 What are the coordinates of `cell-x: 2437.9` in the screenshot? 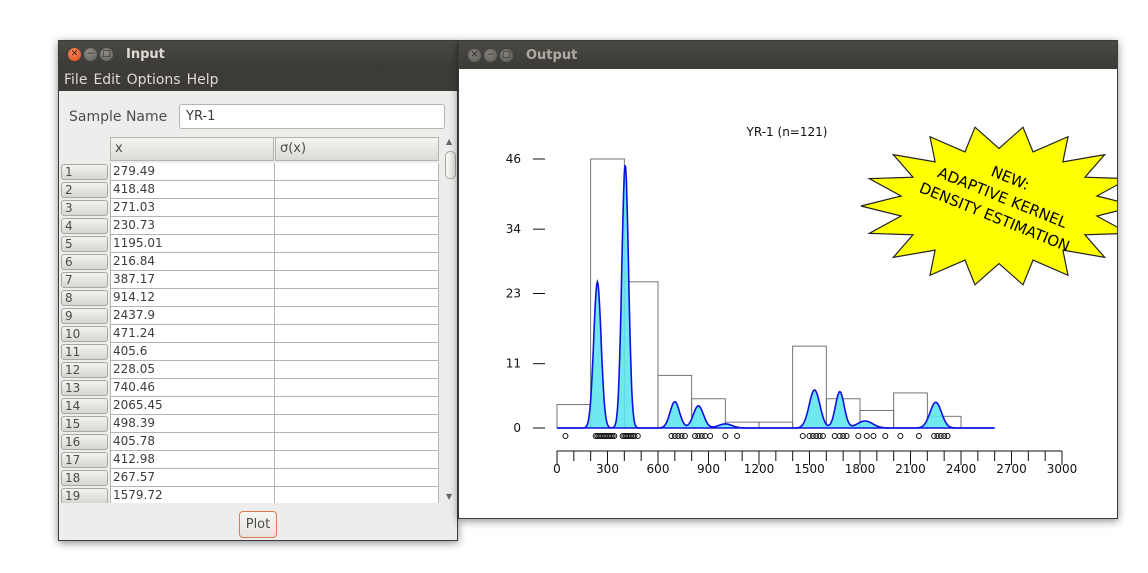 It's located at (192, 316).